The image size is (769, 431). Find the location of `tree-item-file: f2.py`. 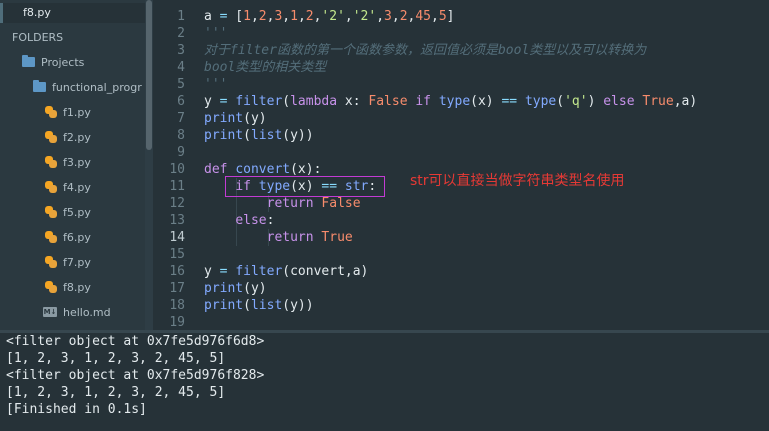

tree-item-file: f2.py is located at coordinates (68, 137).